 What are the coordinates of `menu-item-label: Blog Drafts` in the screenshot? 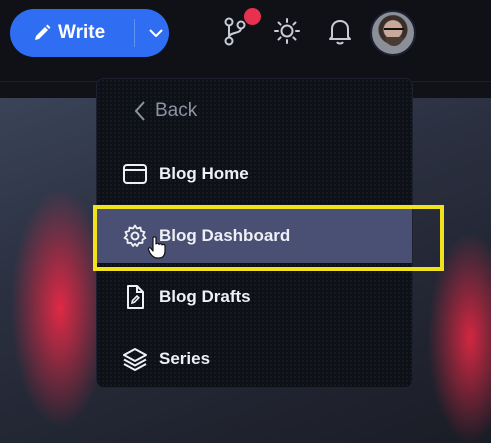 It's located at (205, 296).